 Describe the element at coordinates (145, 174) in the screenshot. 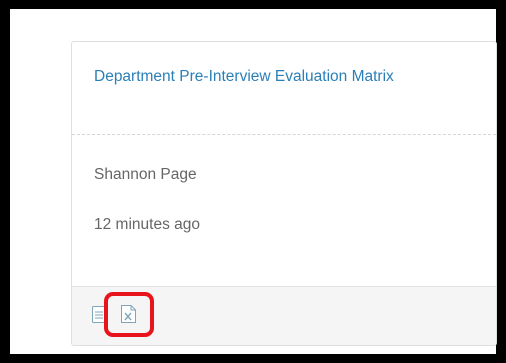

I see `author-name: Shannon Page` at that location.